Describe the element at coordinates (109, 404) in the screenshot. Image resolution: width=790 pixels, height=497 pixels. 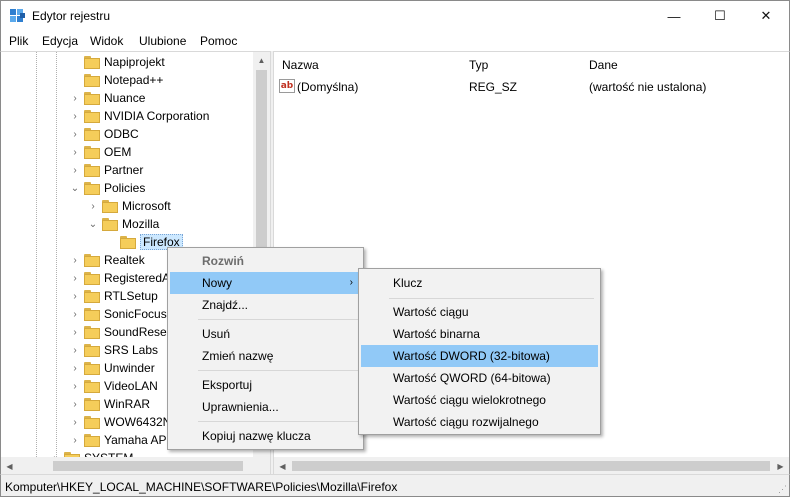
I see `tree-item: › WinRAR` at that location.